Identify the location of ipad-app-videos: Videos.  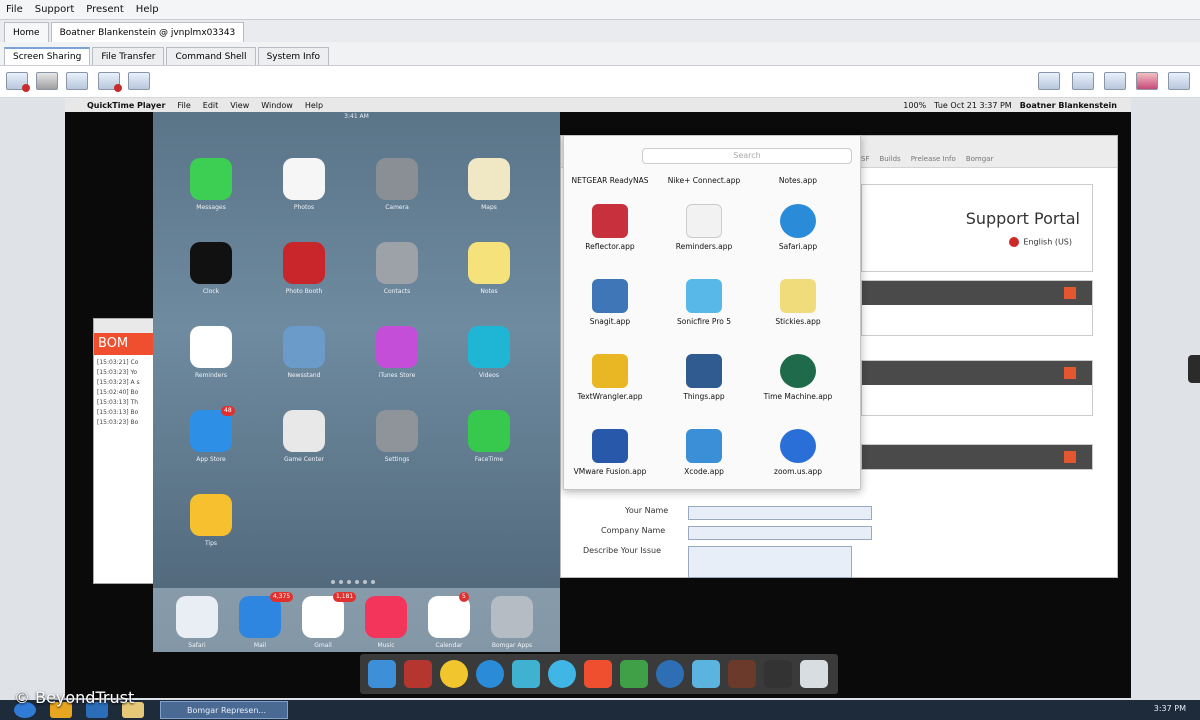
(489, 352).